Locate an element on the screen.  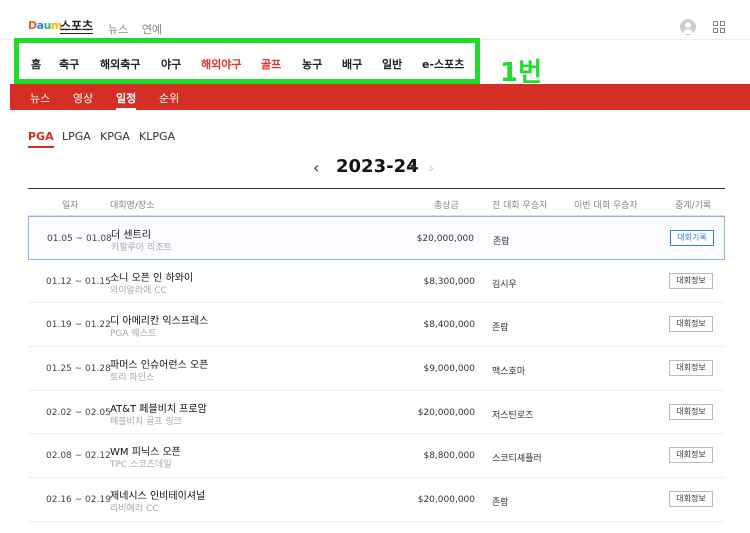
previous-winner: 저스틴로즈 is located at coordinates (512, 414).